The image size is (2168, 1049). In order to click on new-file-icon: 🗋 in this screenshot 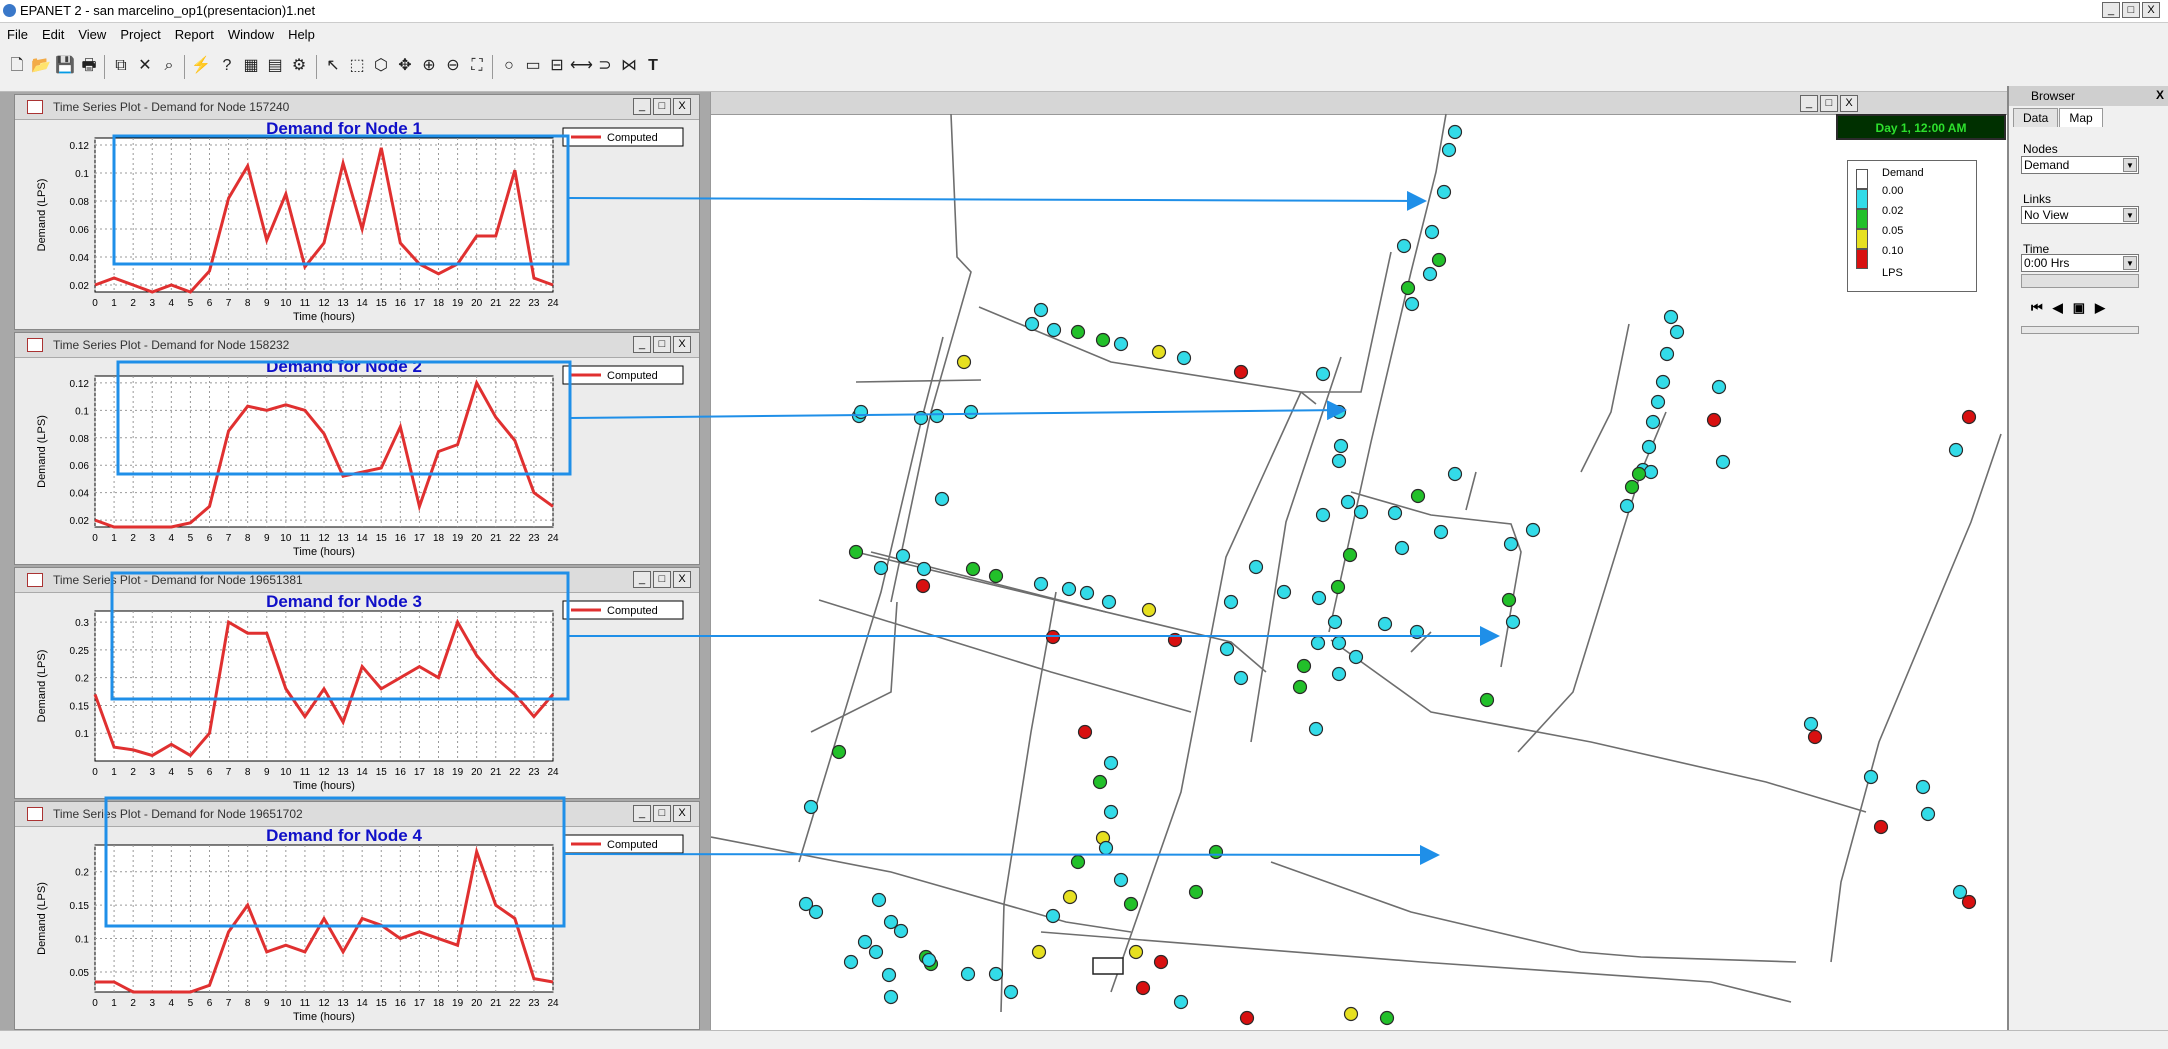, I will do `click(17, 66)`.